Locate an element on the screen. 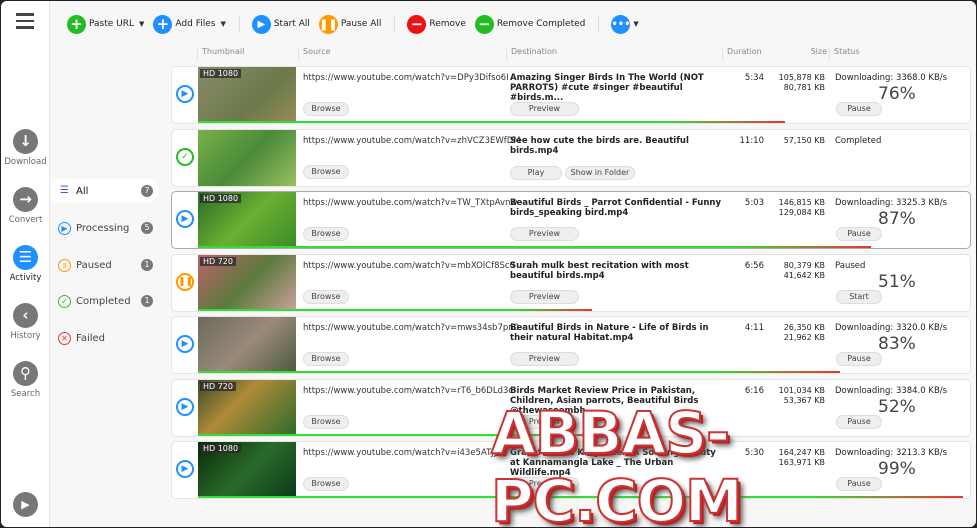  col-size: Size is located at coordinates (798, 54).